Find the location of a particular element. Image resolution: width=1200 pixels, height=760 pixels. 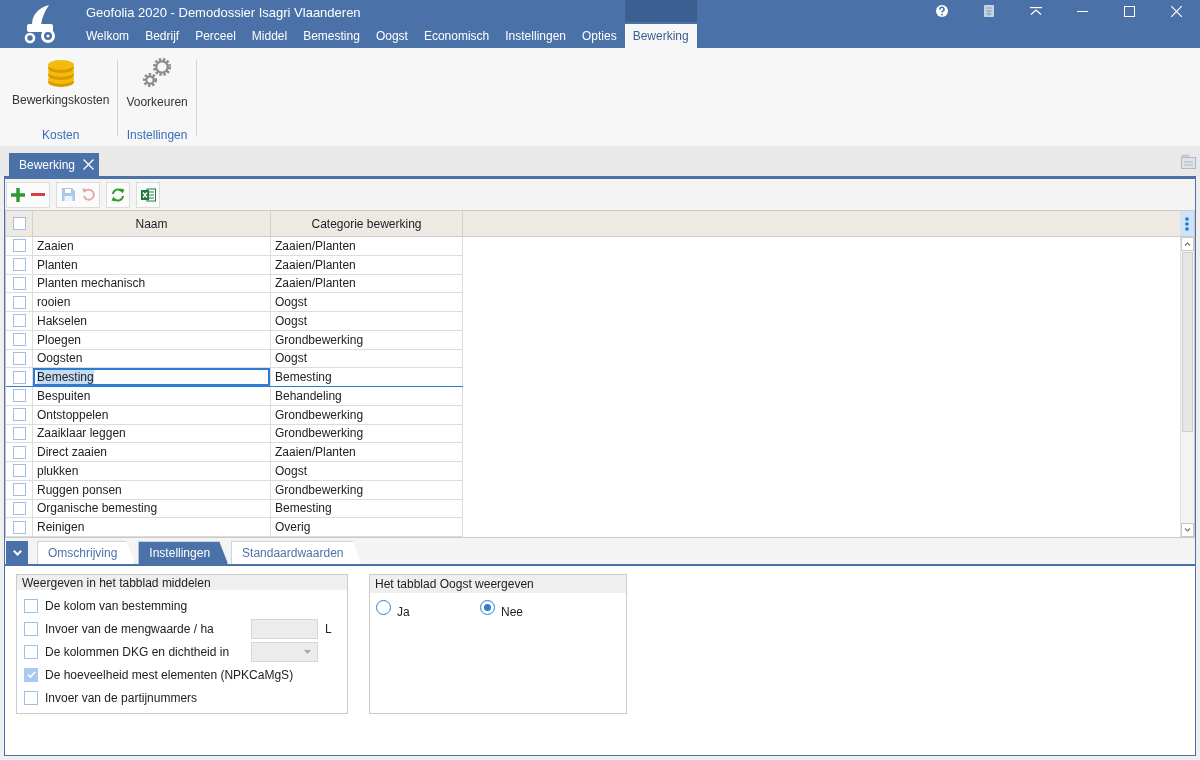

menu-tab: Middel is located at coordinates (269, 36).